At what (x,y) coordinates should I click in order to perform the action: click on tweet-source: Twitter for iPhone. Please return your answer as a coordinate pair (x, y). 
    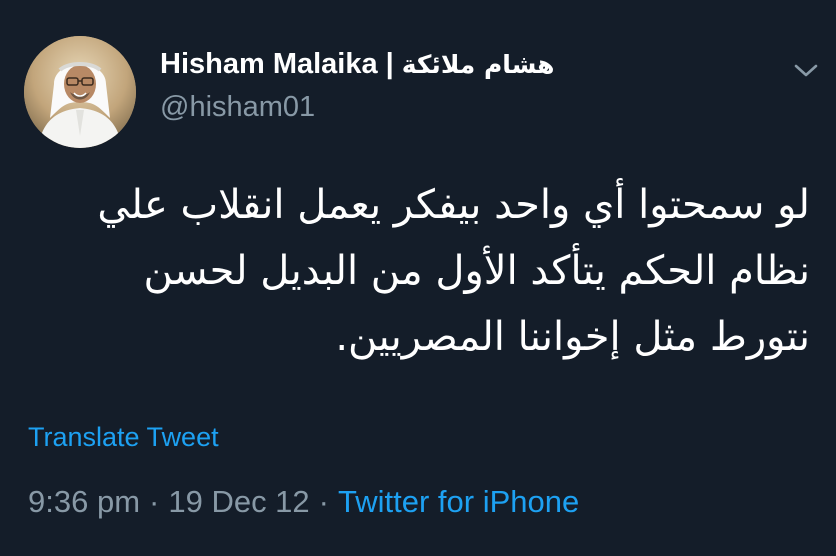
    Looking at the image, I should click on (458, 501).